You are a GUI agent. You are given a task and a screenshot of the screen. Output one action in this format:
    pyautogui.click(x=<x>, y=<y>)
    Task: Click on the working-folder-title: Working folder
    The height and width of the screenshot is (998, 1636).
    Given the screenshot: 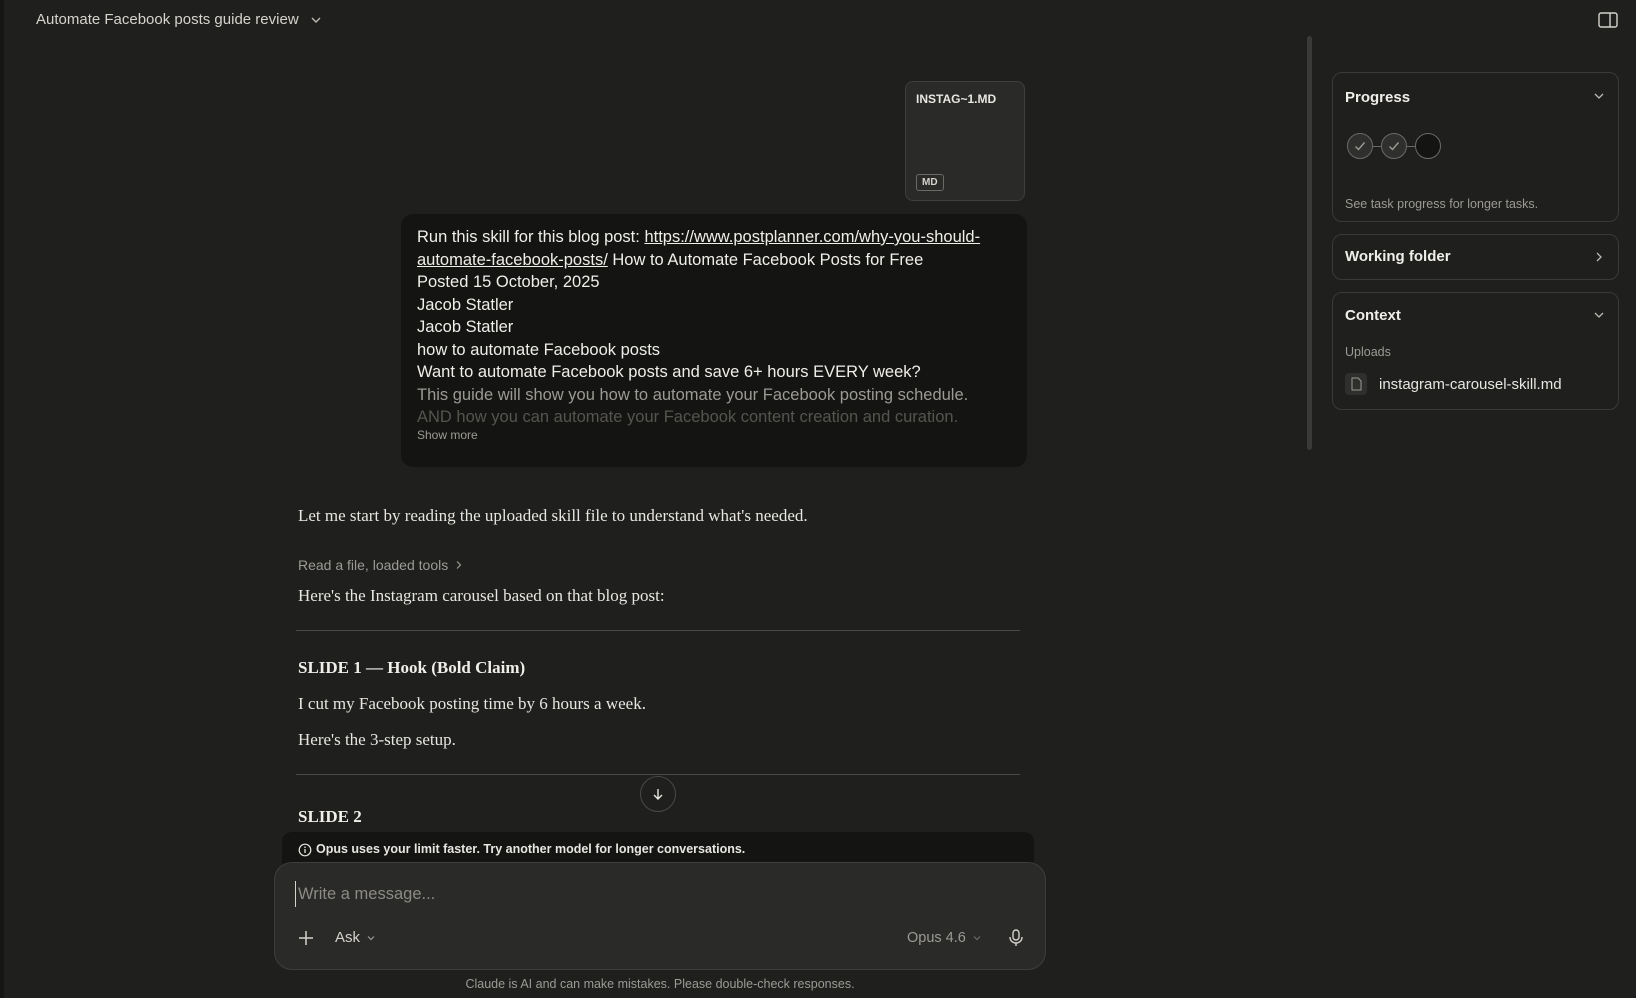 What is the action you would take?
    pyautogui.click(x=1398, y=256)
    